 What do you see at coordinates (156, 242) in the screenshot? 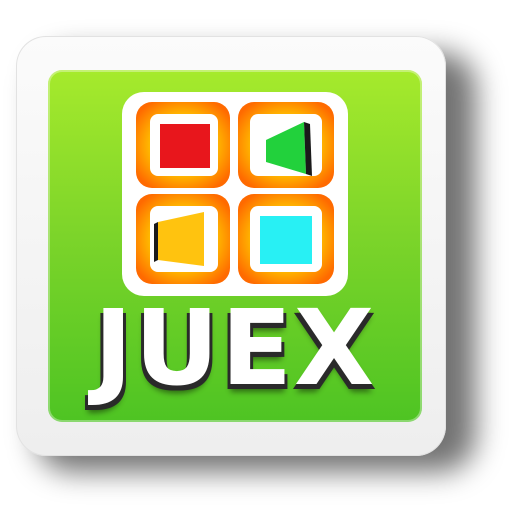
I see `yellow-tile-edge` at bounding box center [156, 242].